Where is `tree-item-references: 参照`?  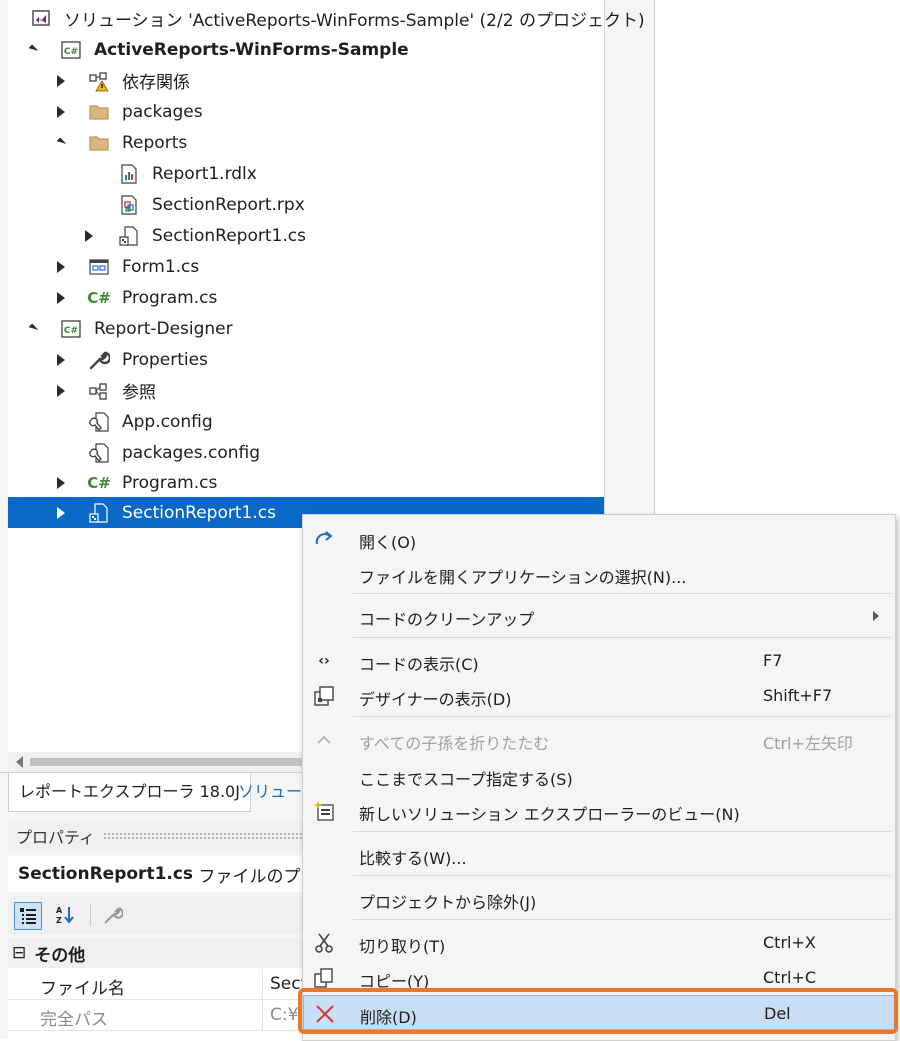 tree-item-references: 参照 is located at coordinates (306, 390).